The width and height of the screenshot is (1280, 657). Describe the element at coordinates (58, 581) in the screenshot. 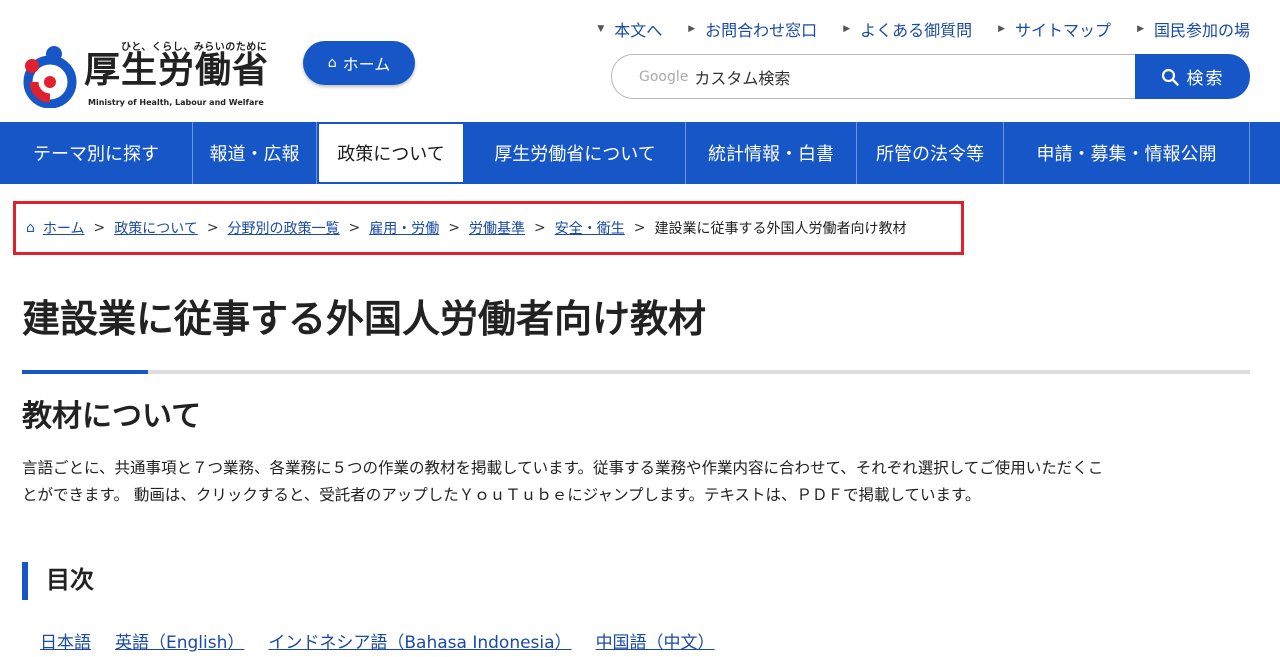

I see `toc-heading: 目次` at that location.